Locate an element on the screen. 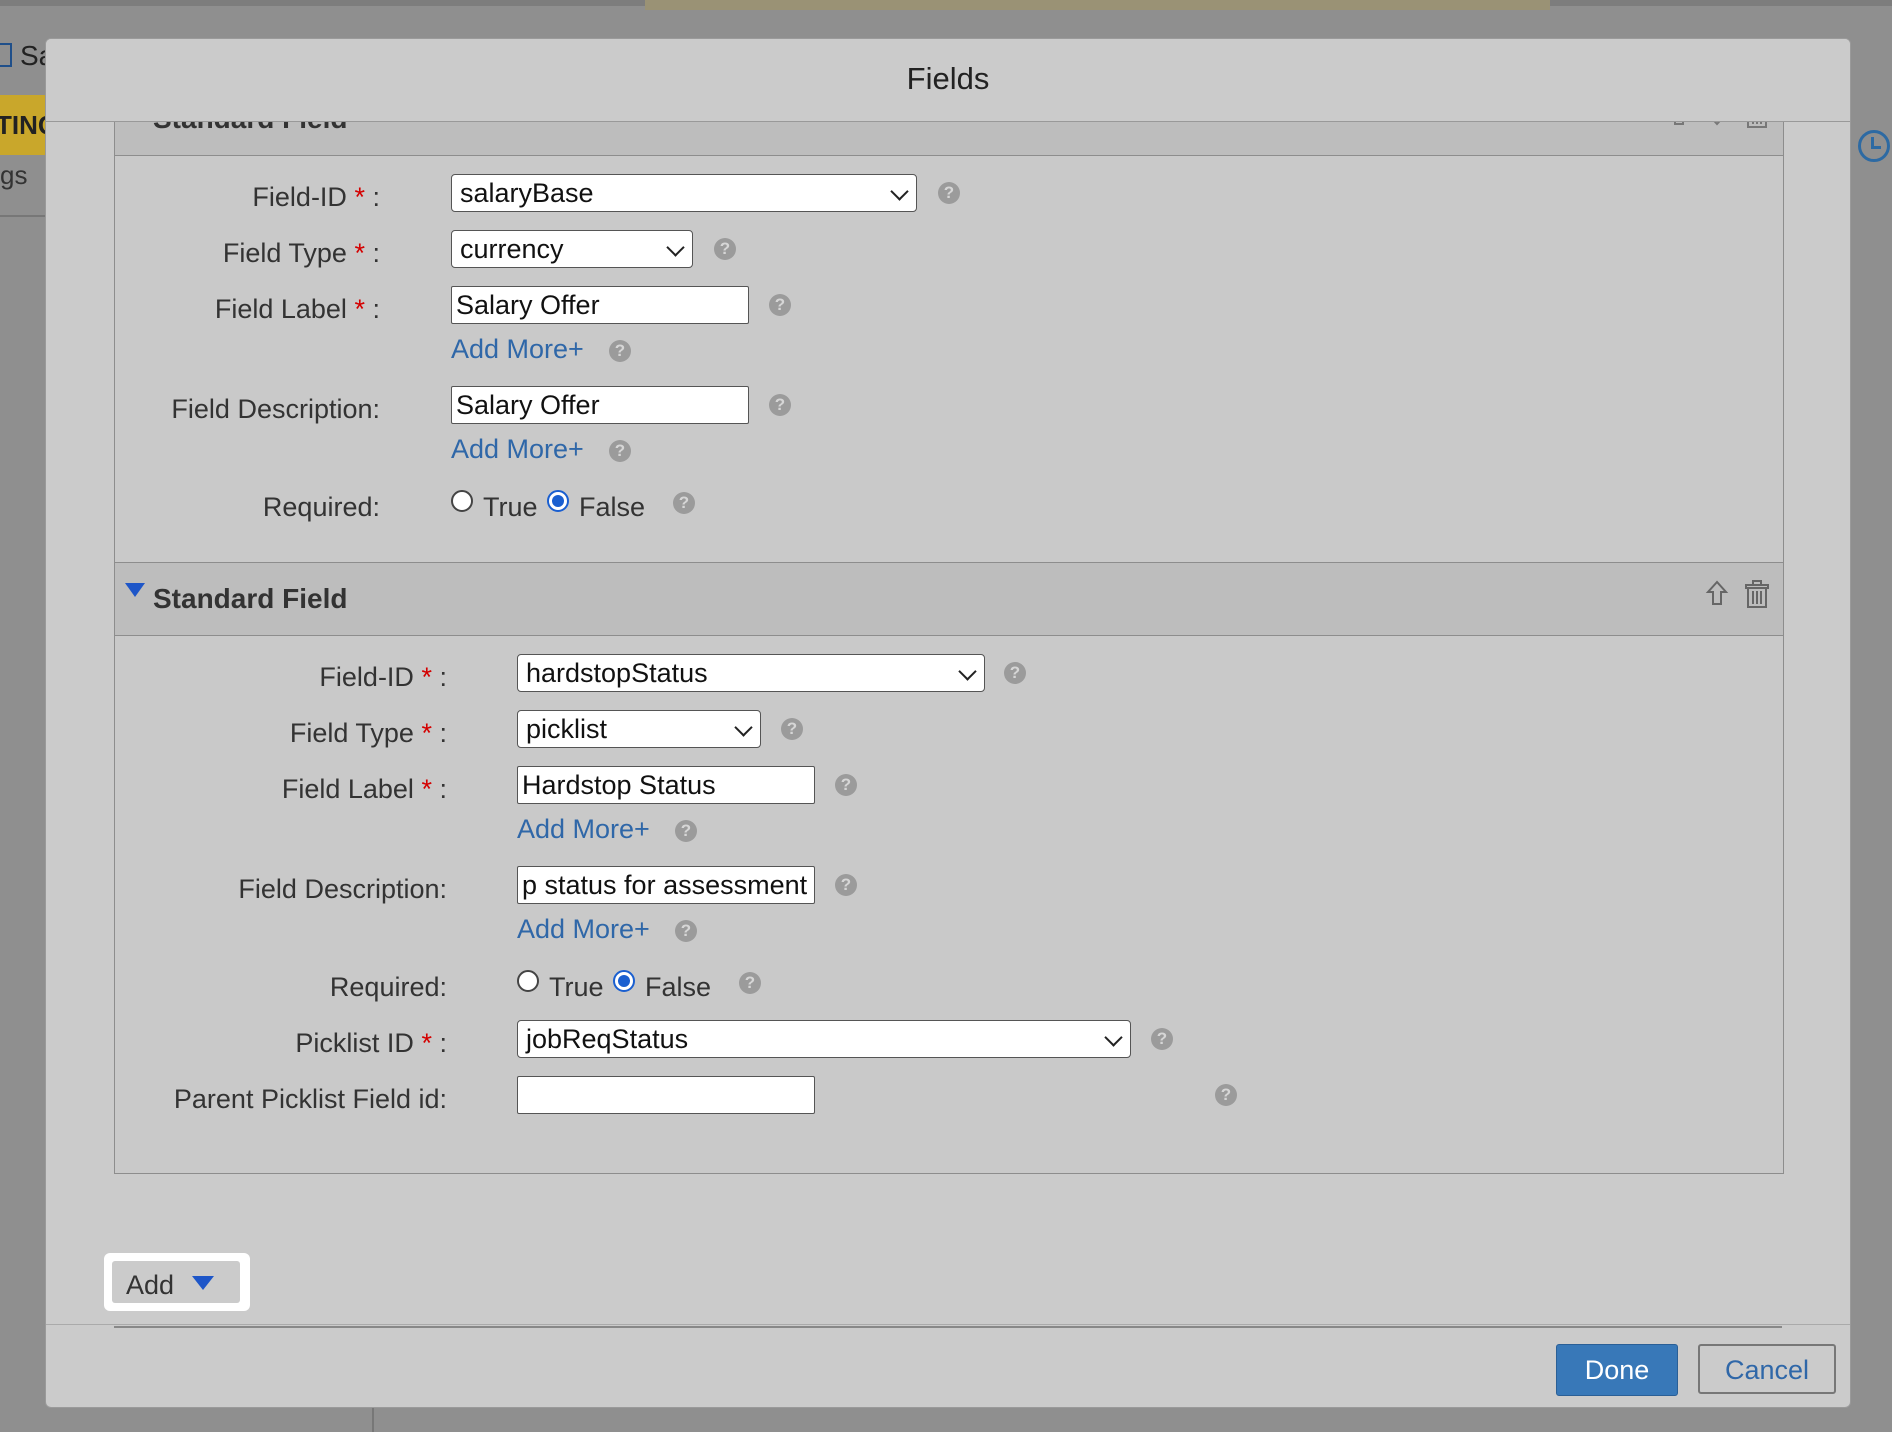 The height and width of the screenshot is (1432, 1892). caret-down-icon is located at coordinates (203, 1283).